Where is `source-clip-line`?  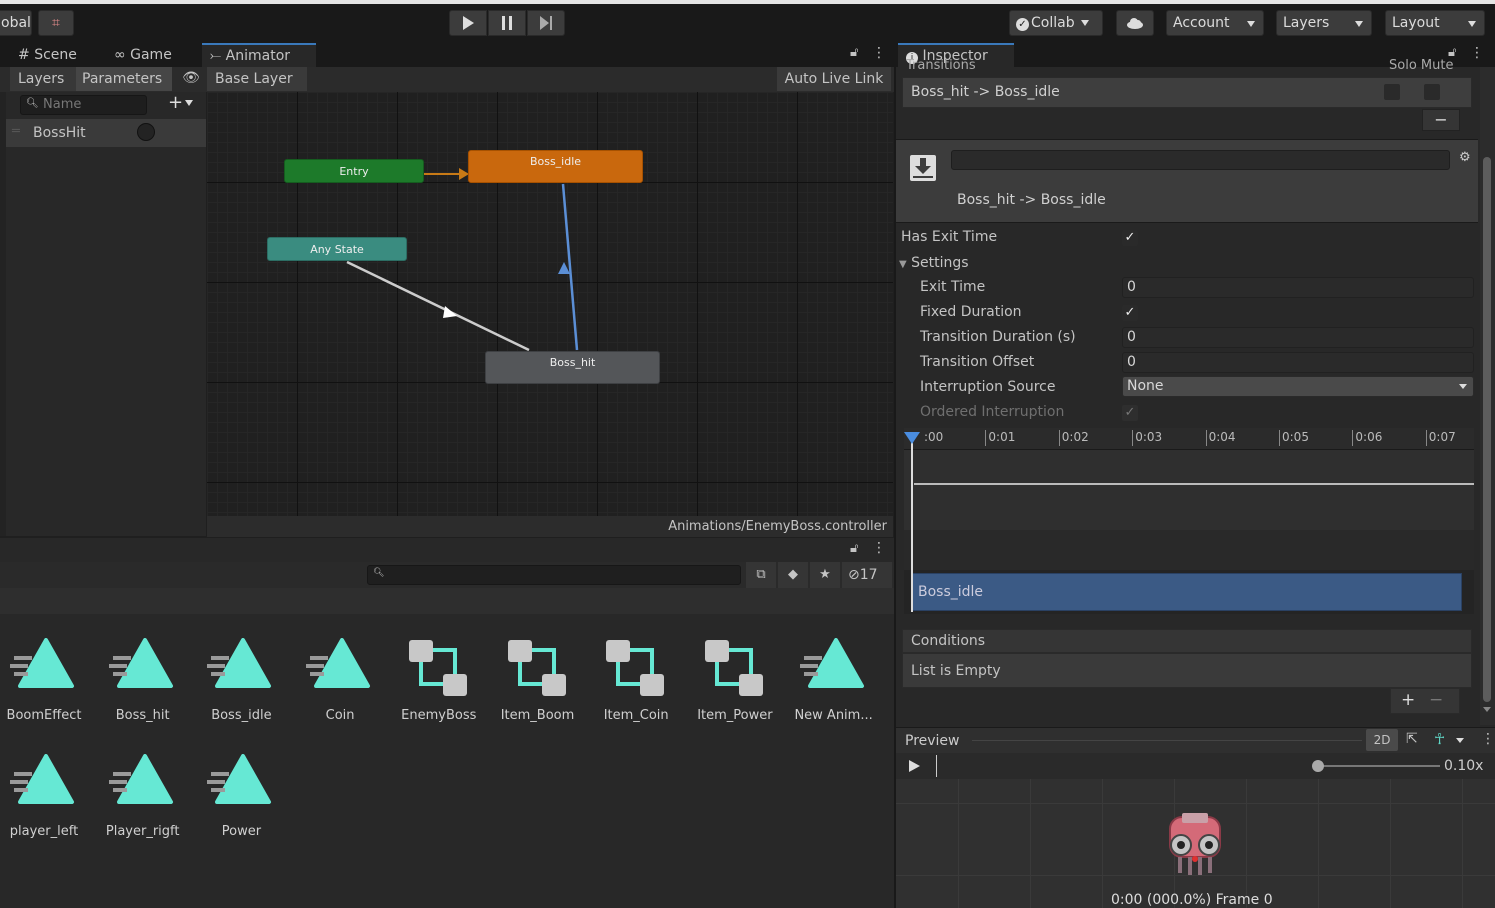 source-clip-line is located at coordinates (1194, 484).